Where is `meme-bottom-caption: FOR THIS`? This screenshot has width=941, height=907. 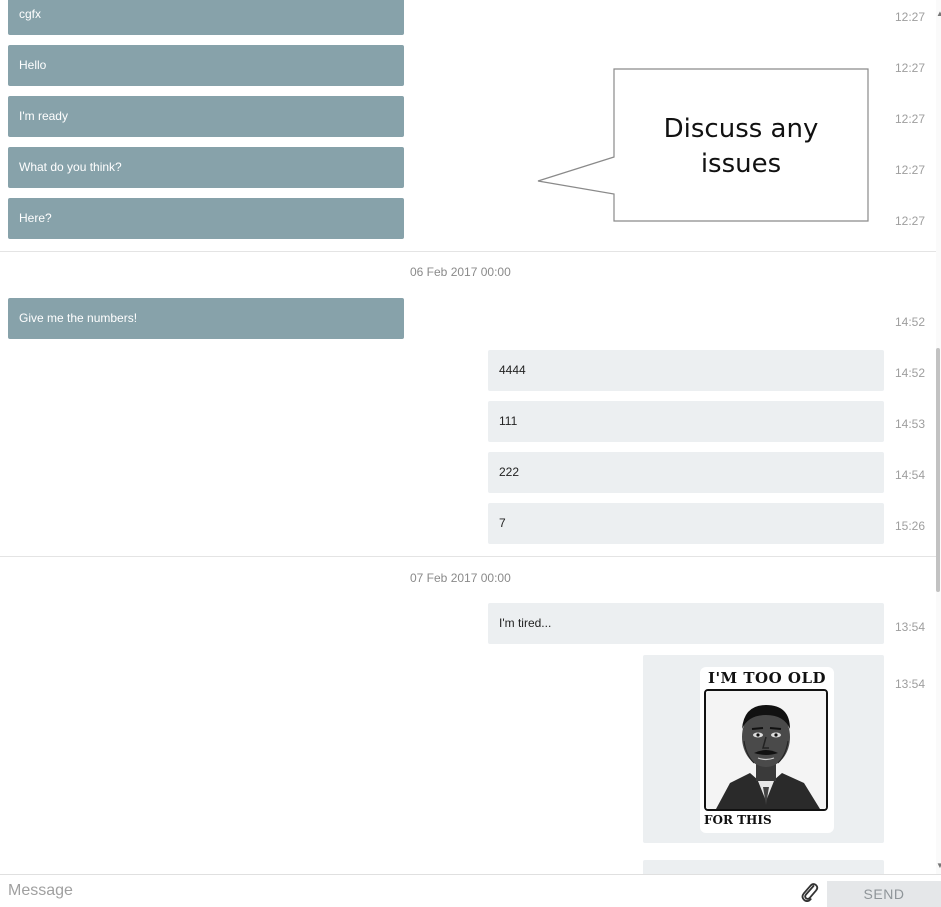
meme-bottom-caption: FOR THIS is located at coordinates (738, 820).